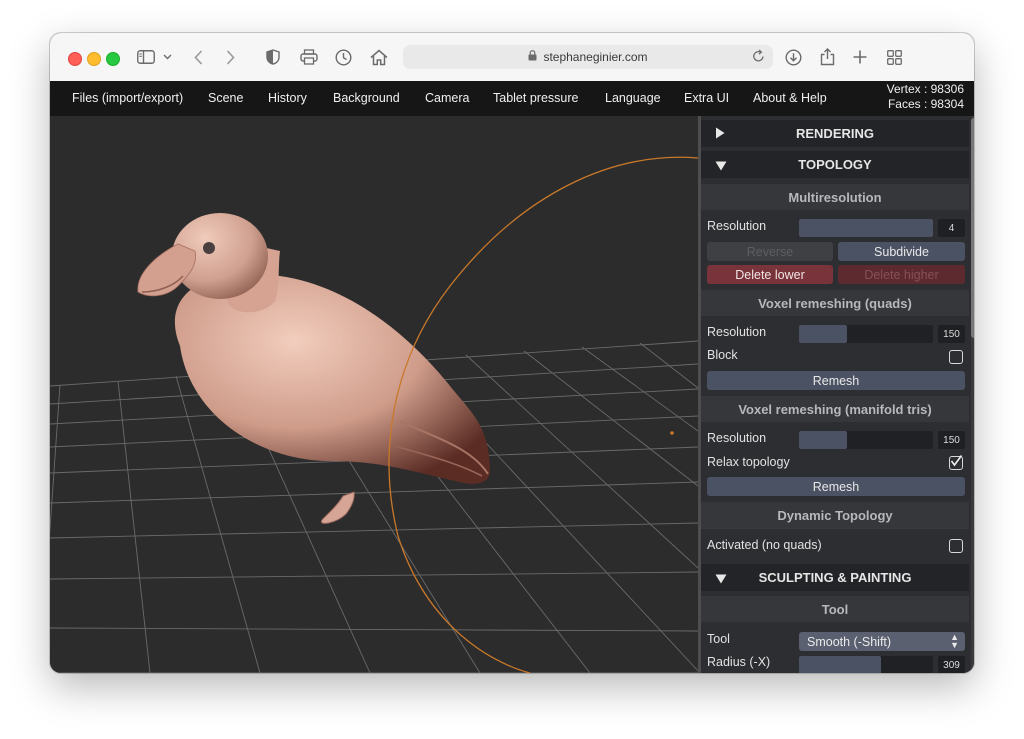 The image size is (1024, 739). I want to click on radius-value: 309, so click(951, 664).